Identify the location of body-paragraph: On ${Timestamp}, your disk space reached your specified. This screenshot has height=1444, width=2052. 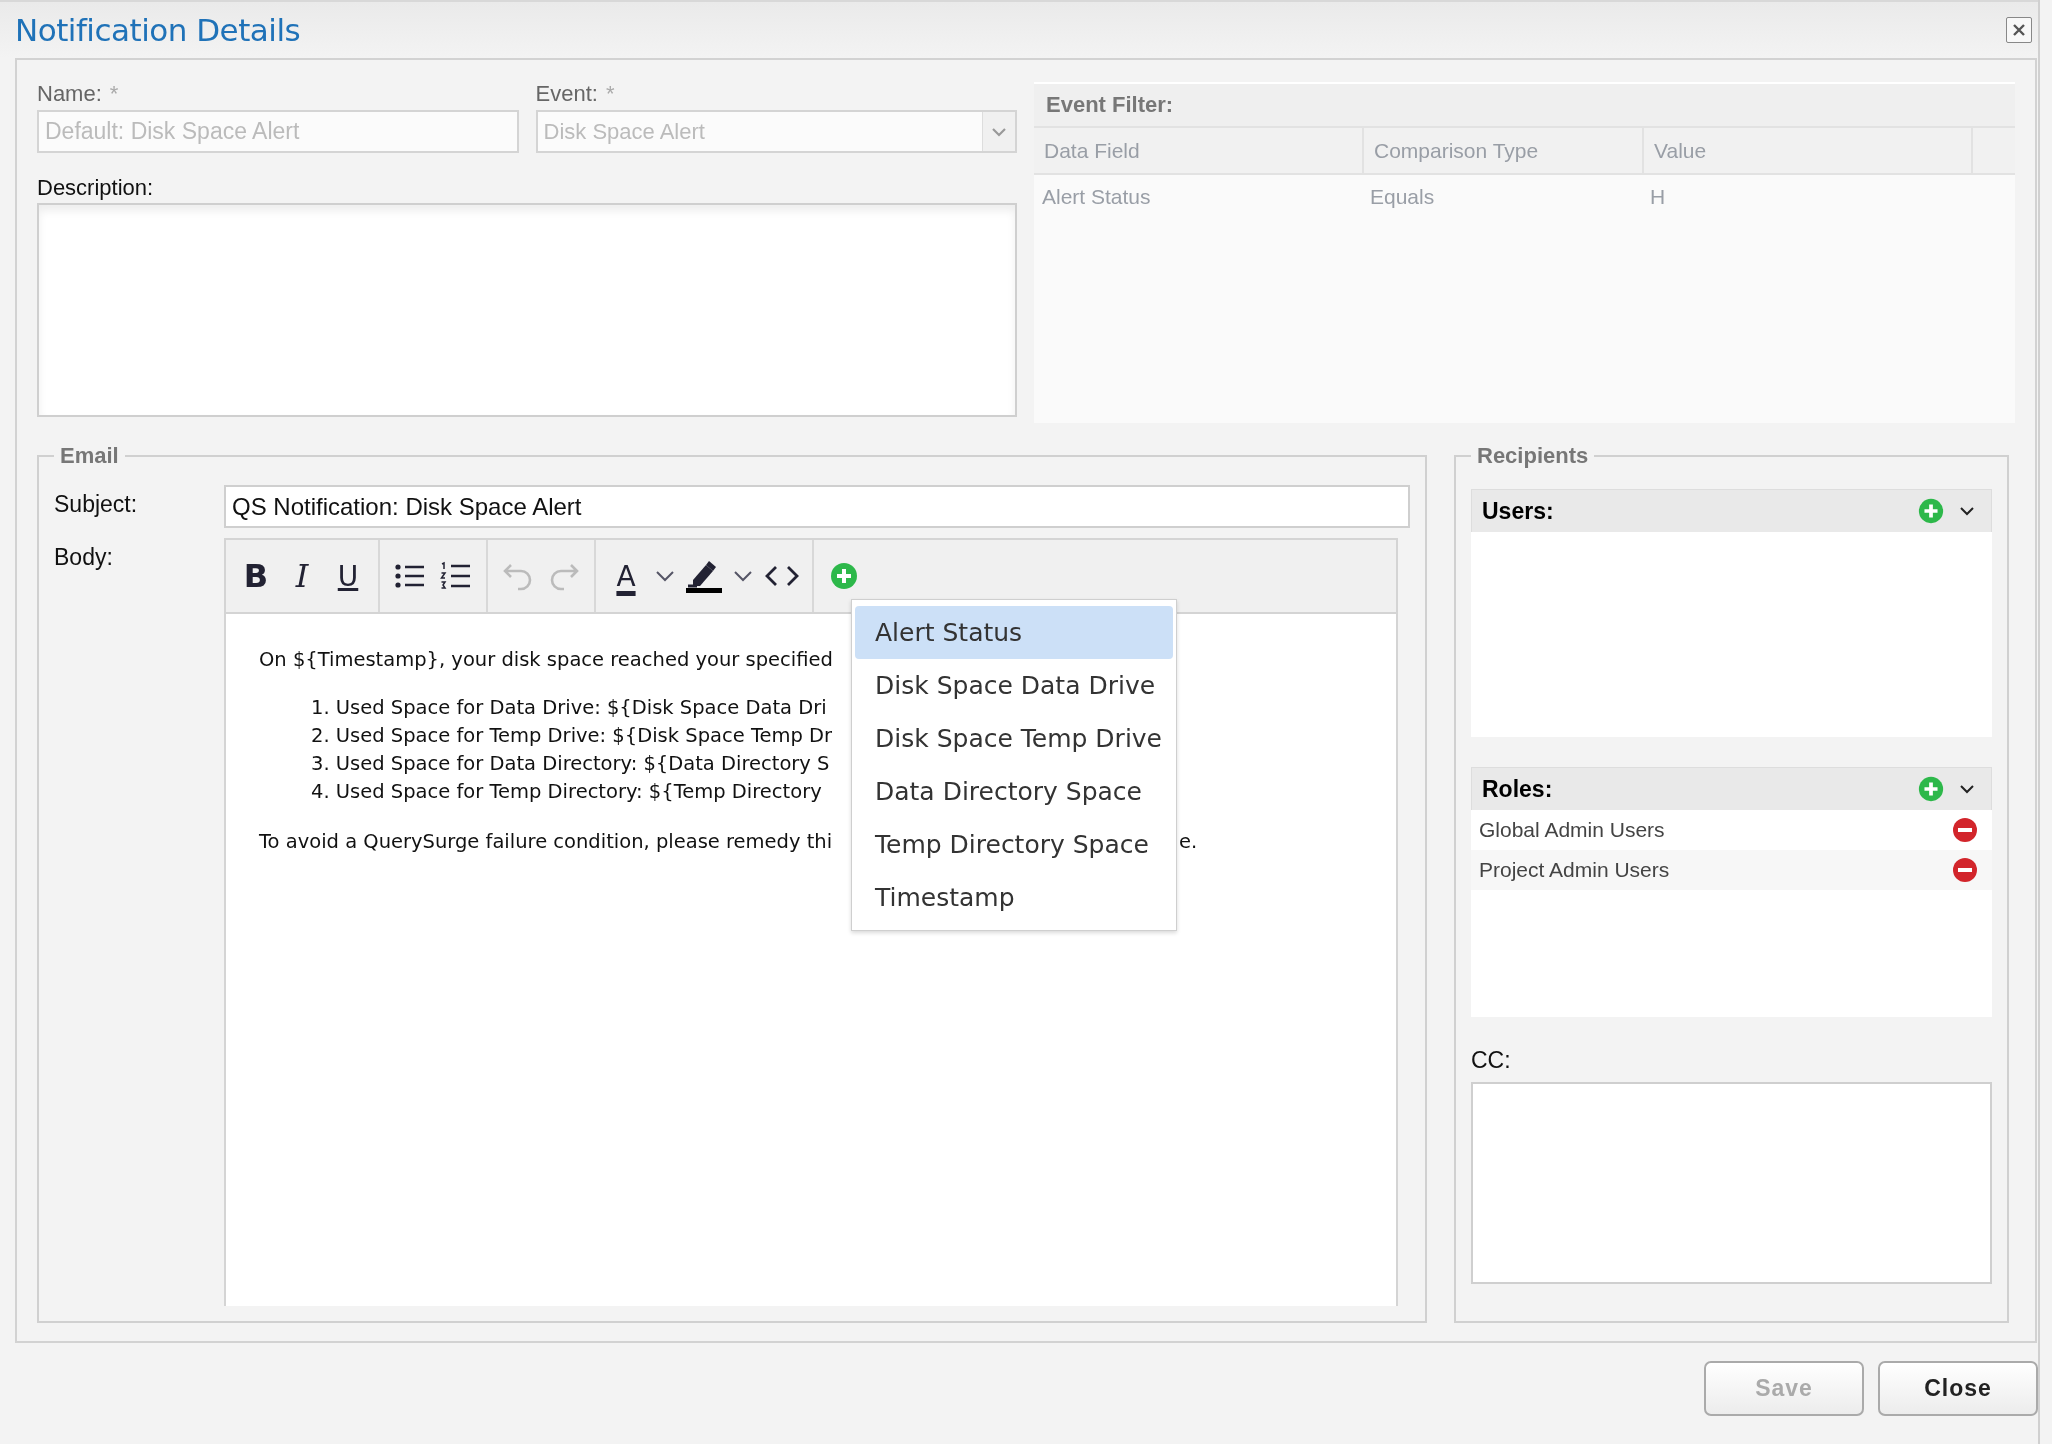
(546, 660).